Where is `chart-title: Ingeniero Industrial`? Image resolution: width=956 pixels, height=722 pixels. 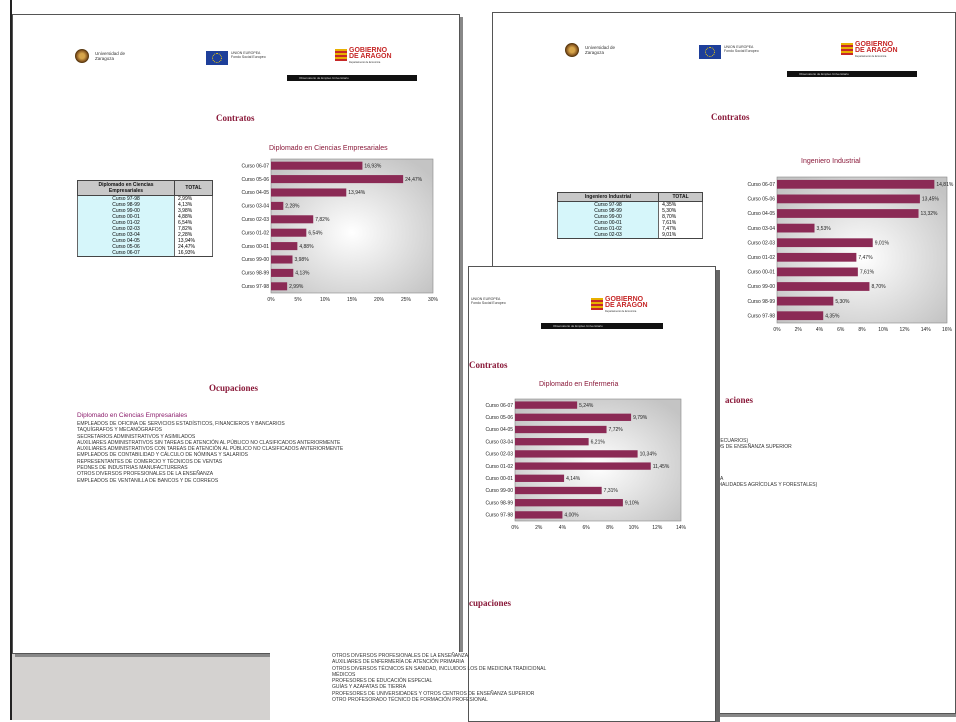 chart-title: Ingeniero Industrial is located at coordinates (831, 161).